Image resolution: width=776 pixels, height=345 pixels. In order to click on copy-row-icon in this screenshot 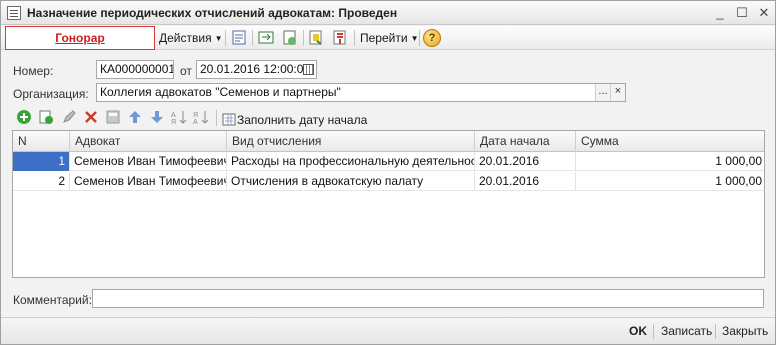, I will do `click(46, 117)`.